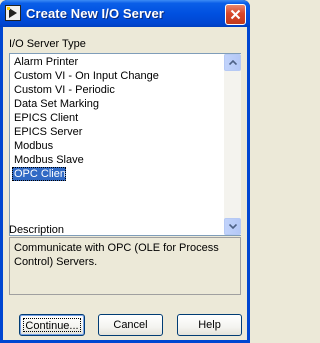 The image size is (320, 343). What do you see at coordinates (232, 144) in the screenshot?
I see `listbox-scrollbar` at bounding box center [232, 144].